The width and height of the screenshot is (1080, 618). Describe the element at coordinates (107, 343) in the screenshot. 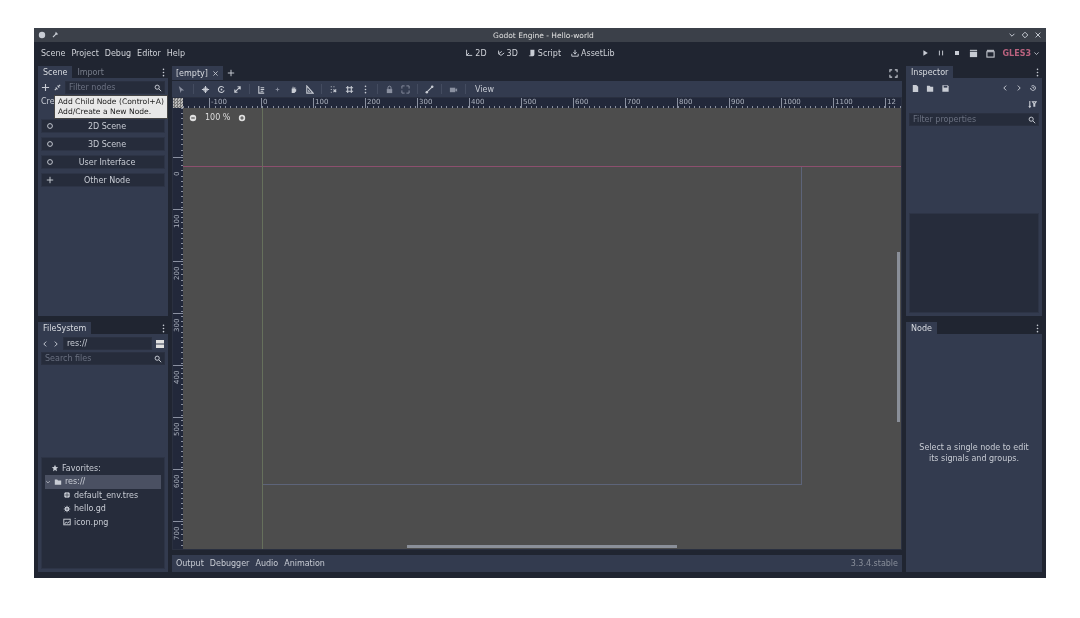

I see `path-field: res://` at that location.